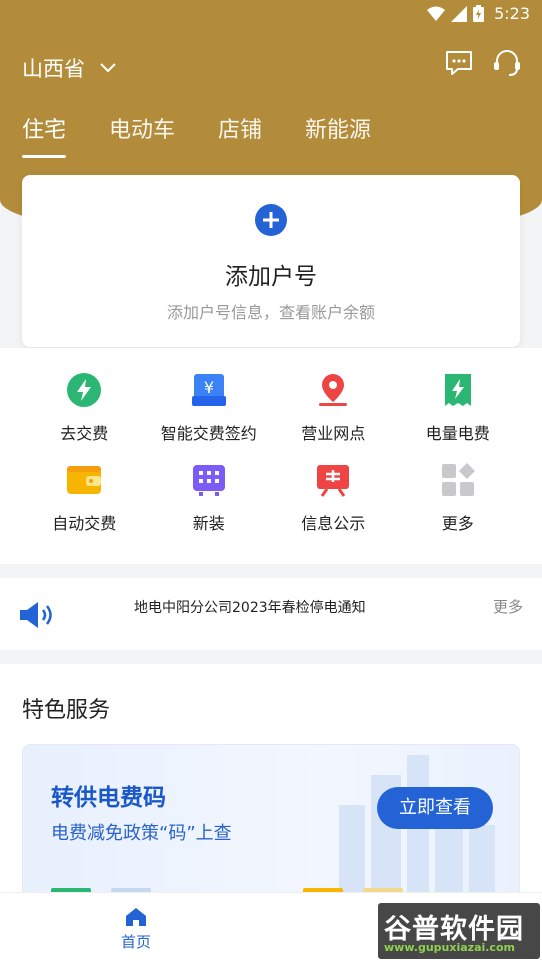 This screenshot has width=542, height=962. Describe the element at coordinates (44, 135) in the screenshot. I see `tab-residential: 住宅` at that location.